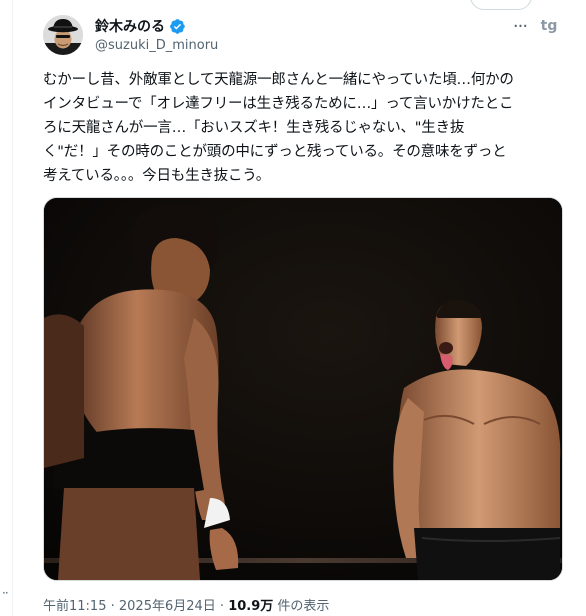 This screenshot has width=586, height=616. Describe the element at coordinates (12, 308) in the screenshot. I see `left-rail-divider` at that location.